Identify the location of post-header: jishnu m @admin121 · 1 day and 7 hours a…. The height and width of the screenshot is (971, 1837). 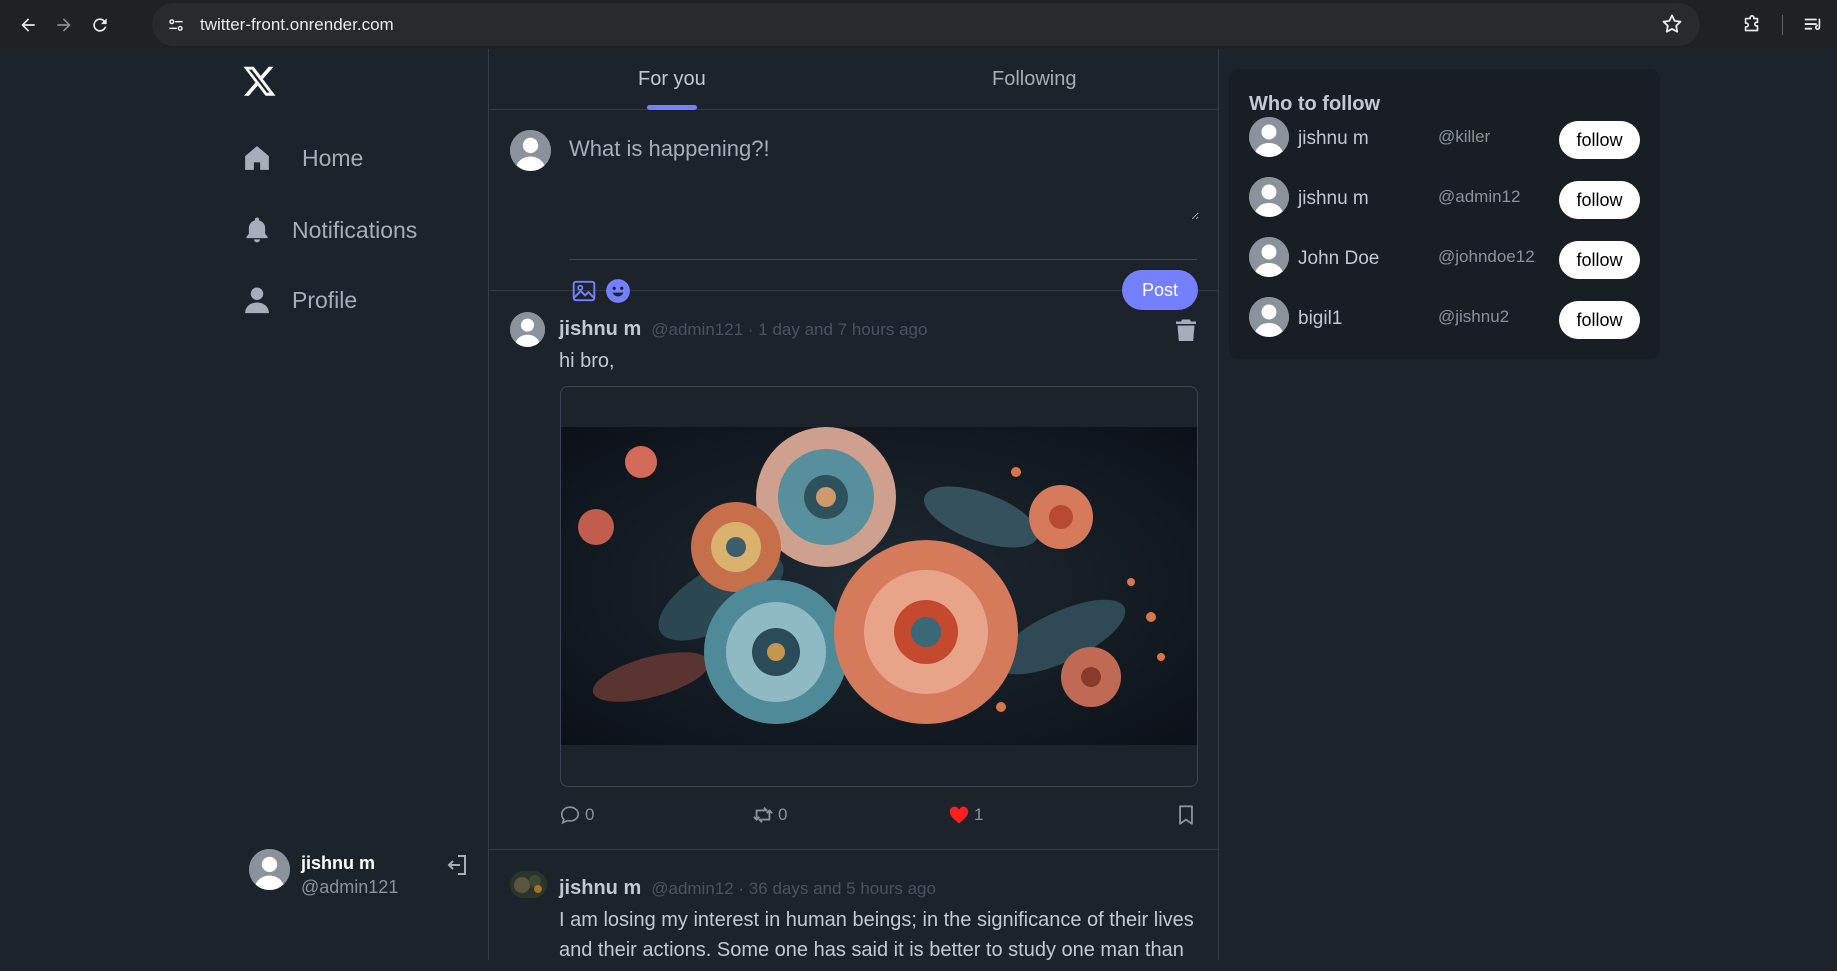
(743, 329).